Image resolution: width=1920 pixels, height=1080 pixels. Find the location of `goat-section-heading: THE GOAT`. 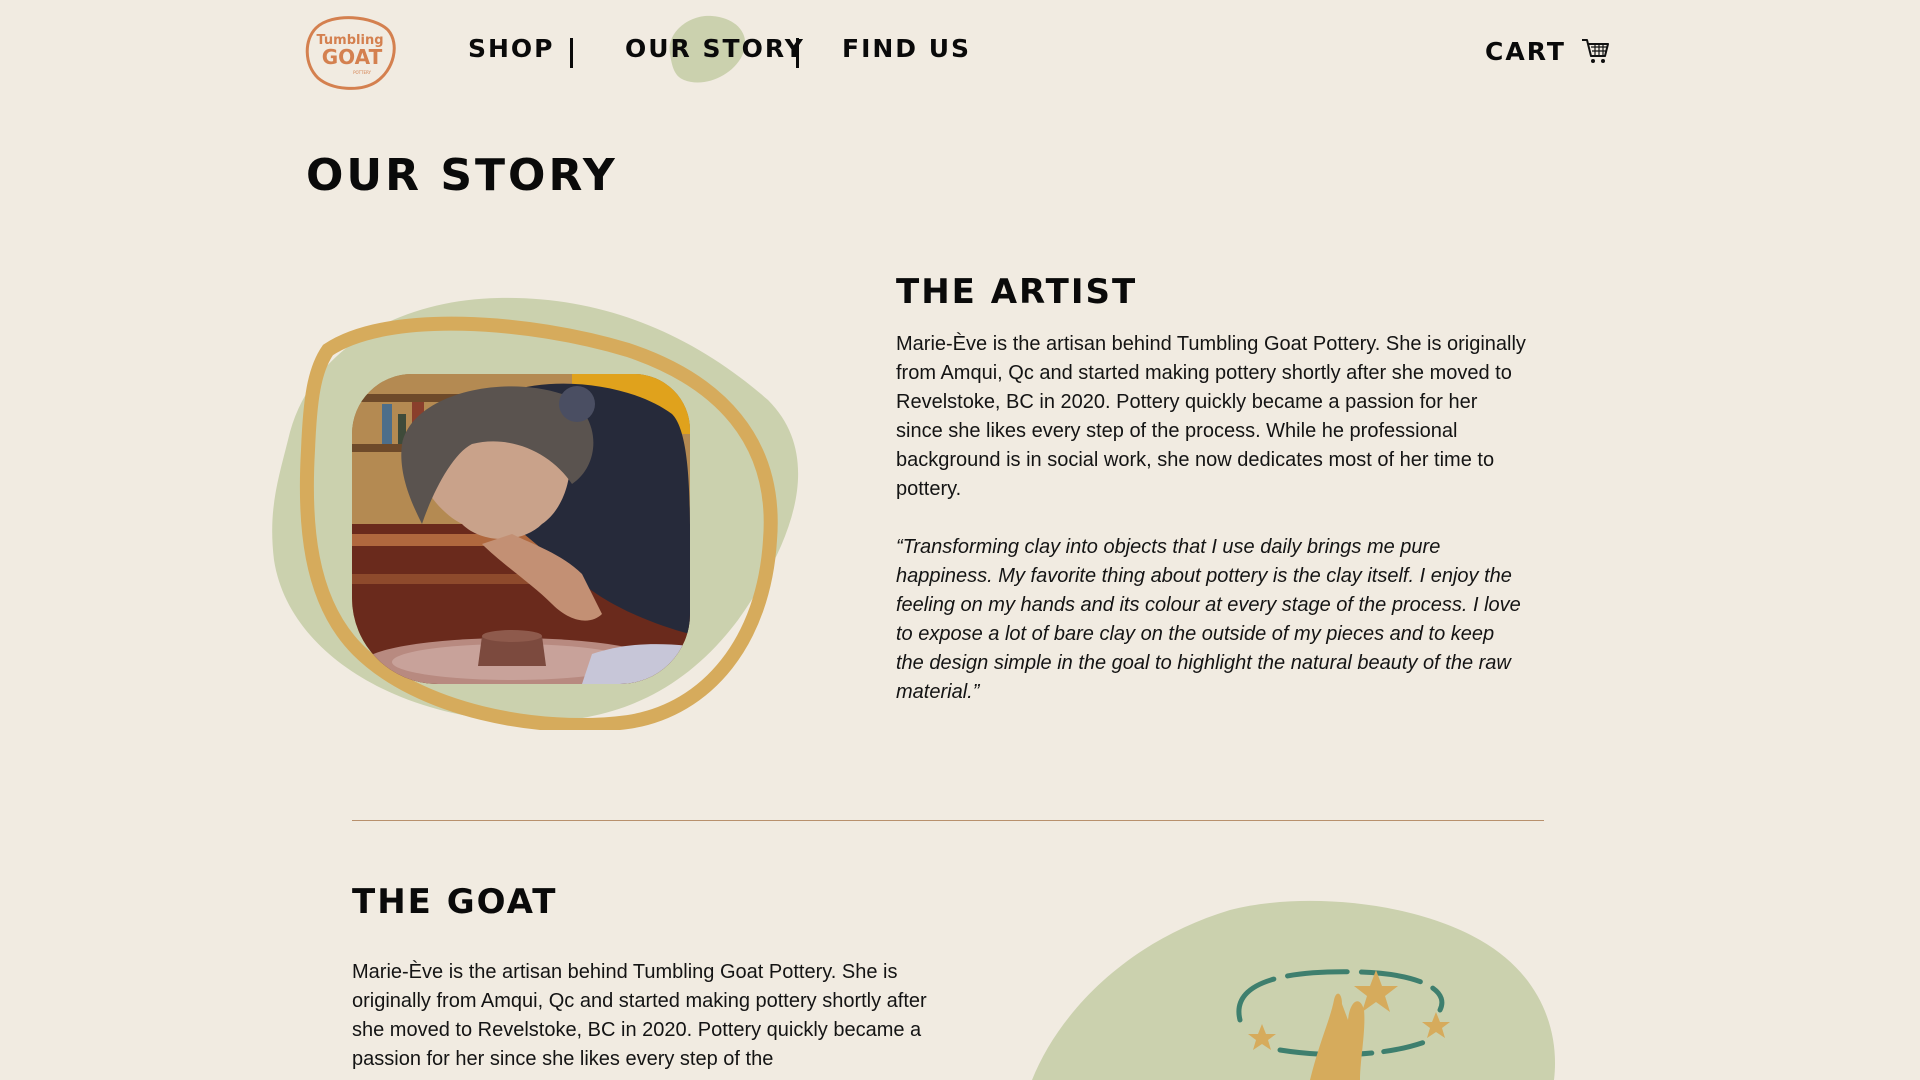

goat-section-heading: THE GOAT is located at coordinates (455, 902).